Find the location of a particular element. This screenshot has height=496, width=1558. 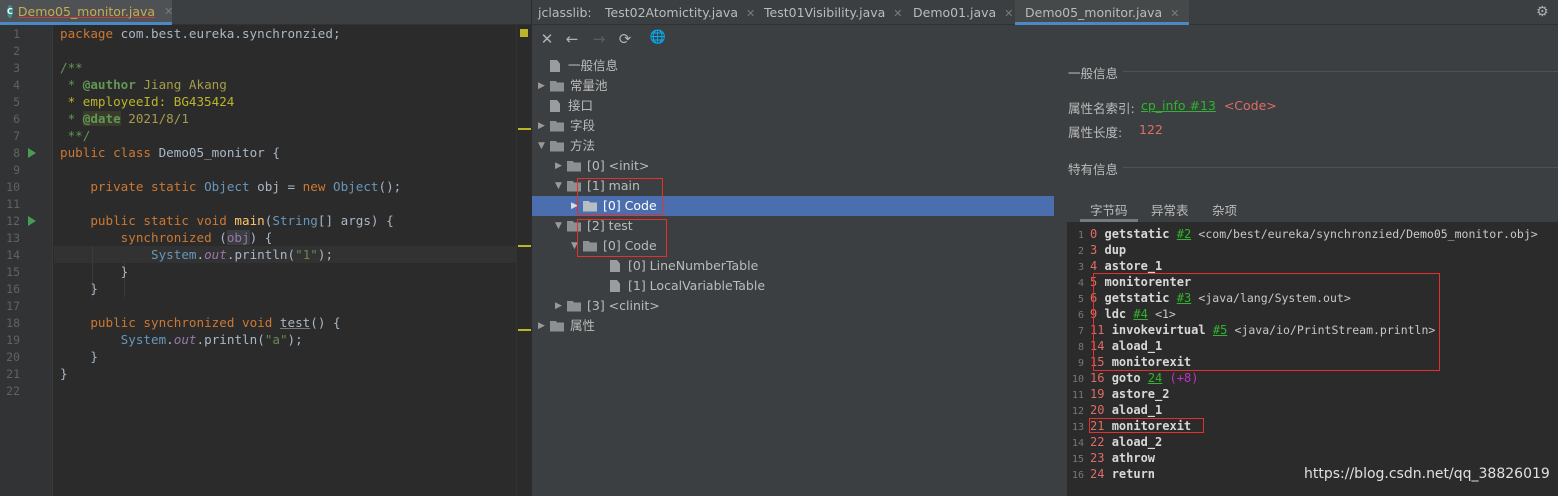

code-line-21: } is located at coordinates (64, 373).